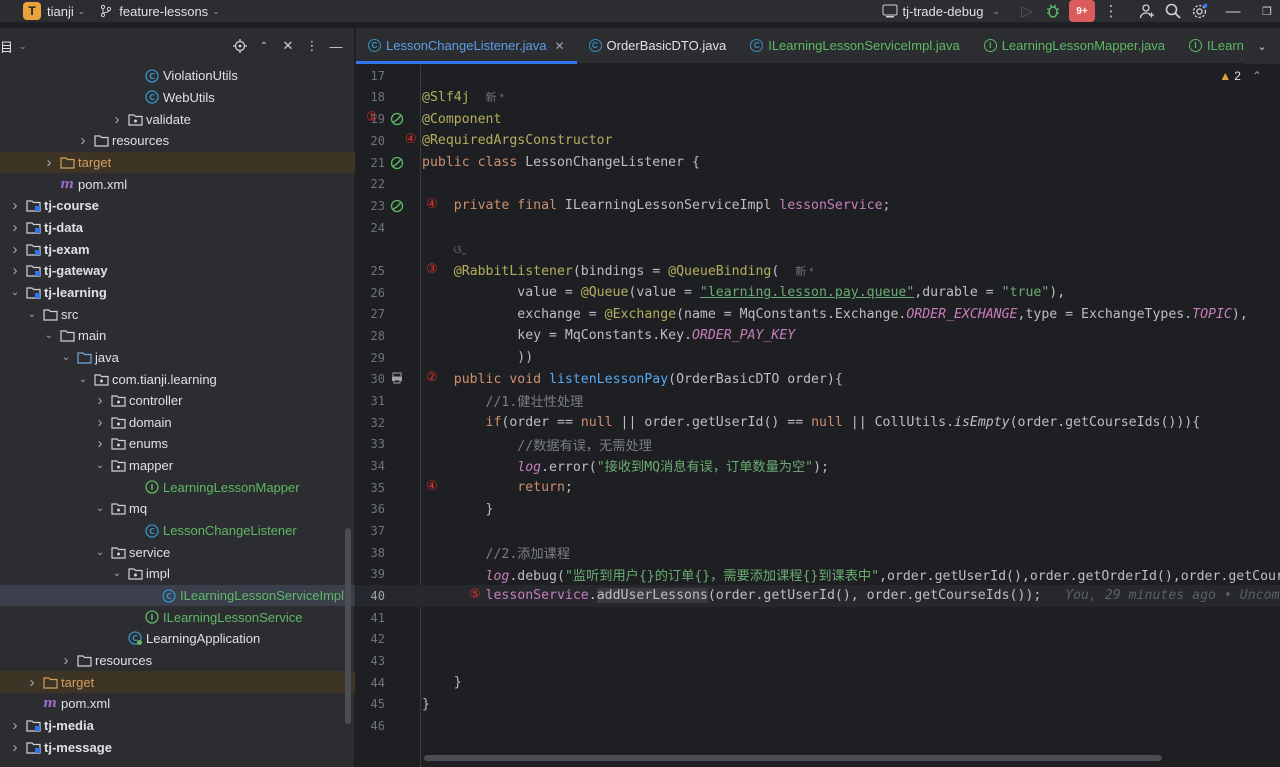 The height and width of the screenshot is (767, 1280). I want to click on code-line: 41, so click(818, 618).